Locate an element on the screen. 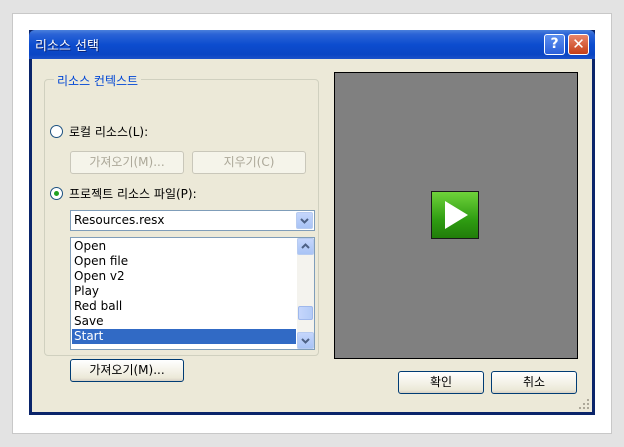 This screenshot has height=447, width=624. cancel-button: 취소 is located at coordinates (534, 382).